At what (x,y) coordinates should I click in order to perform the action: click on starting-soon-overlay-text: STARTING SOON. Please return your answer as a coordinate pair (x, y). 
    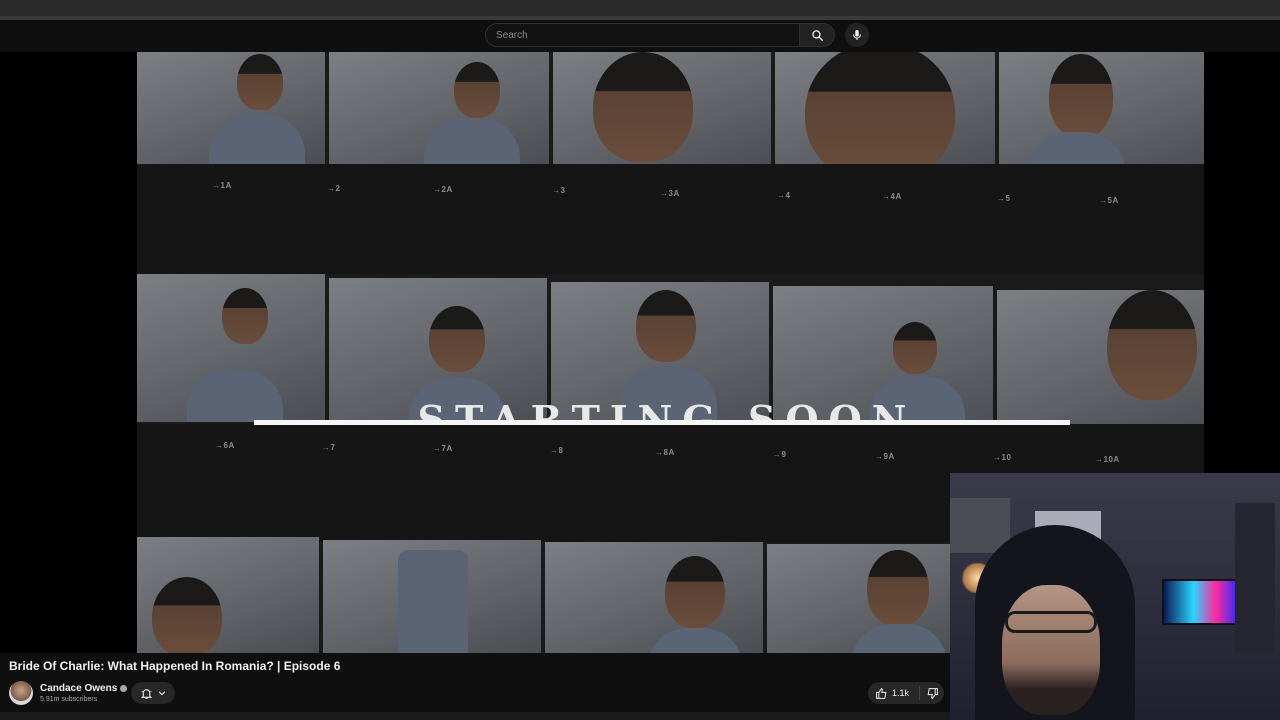
    Looking at the image, I should click on (667, 409).